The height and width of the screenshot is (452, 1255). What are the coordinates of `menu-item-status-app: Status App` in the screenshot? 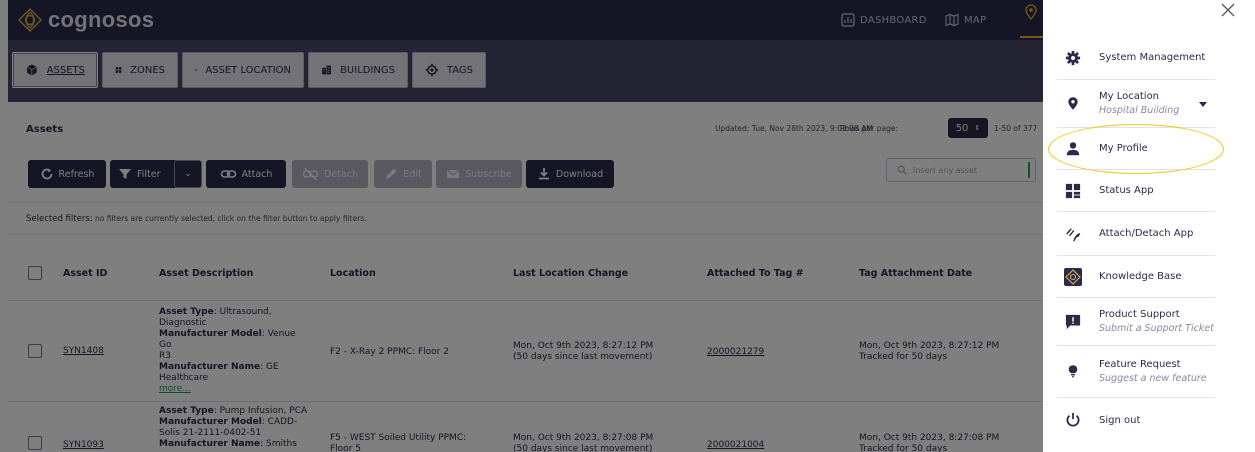 It's located at (1136, 191).